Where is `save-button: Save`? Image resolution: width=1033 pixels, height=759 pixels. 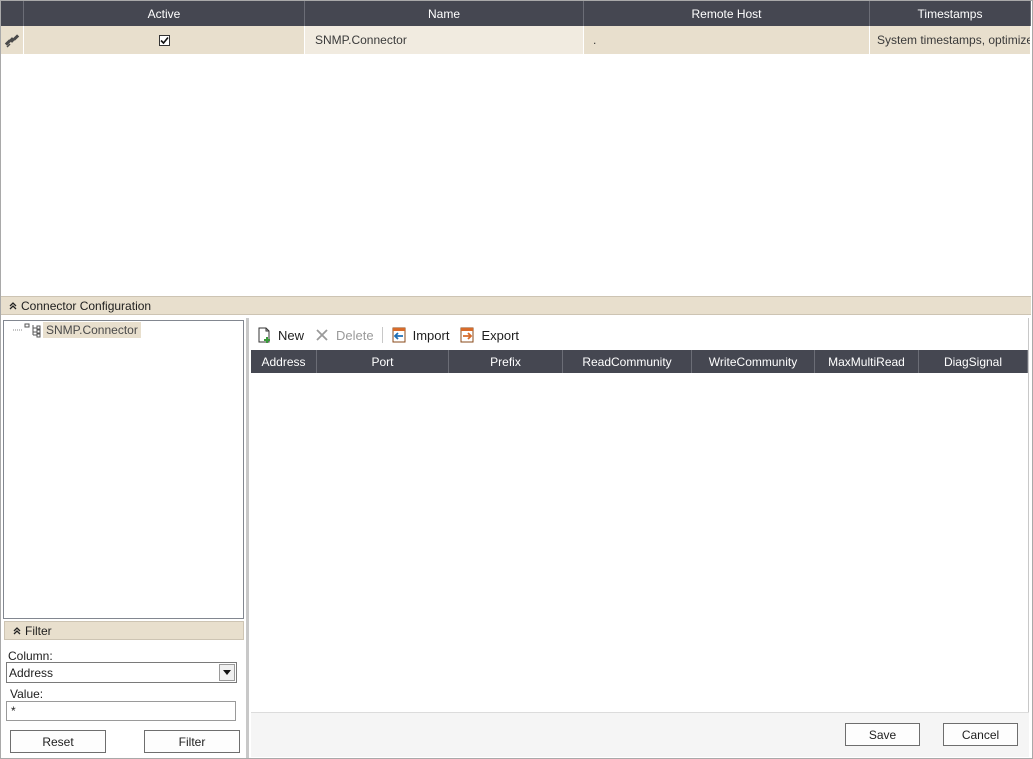
save-button: Save is located at coordinates (882, 734).